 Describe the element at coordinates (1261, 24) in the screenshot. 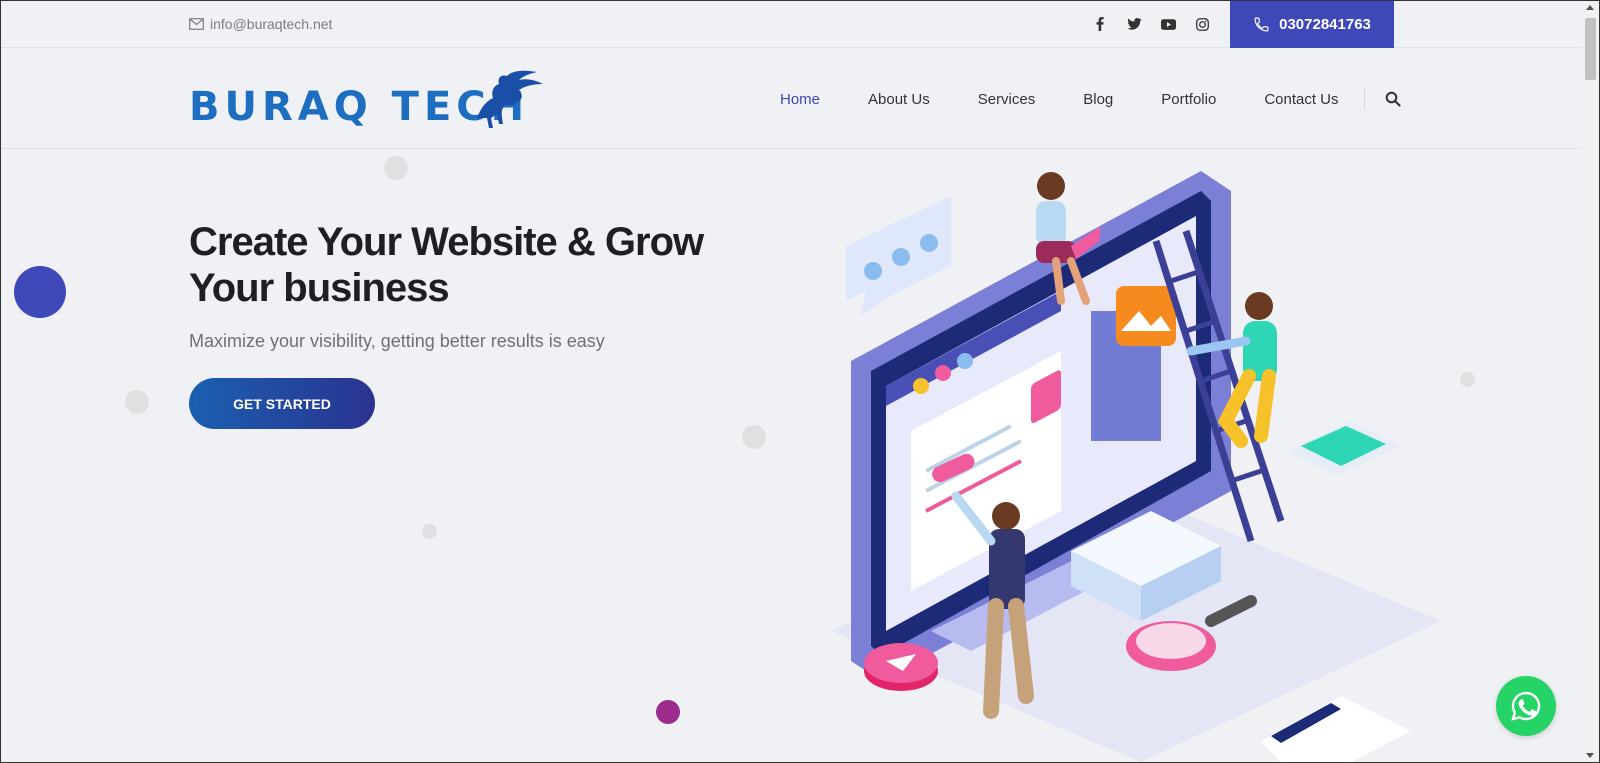

I see `phone-icon` at that location.